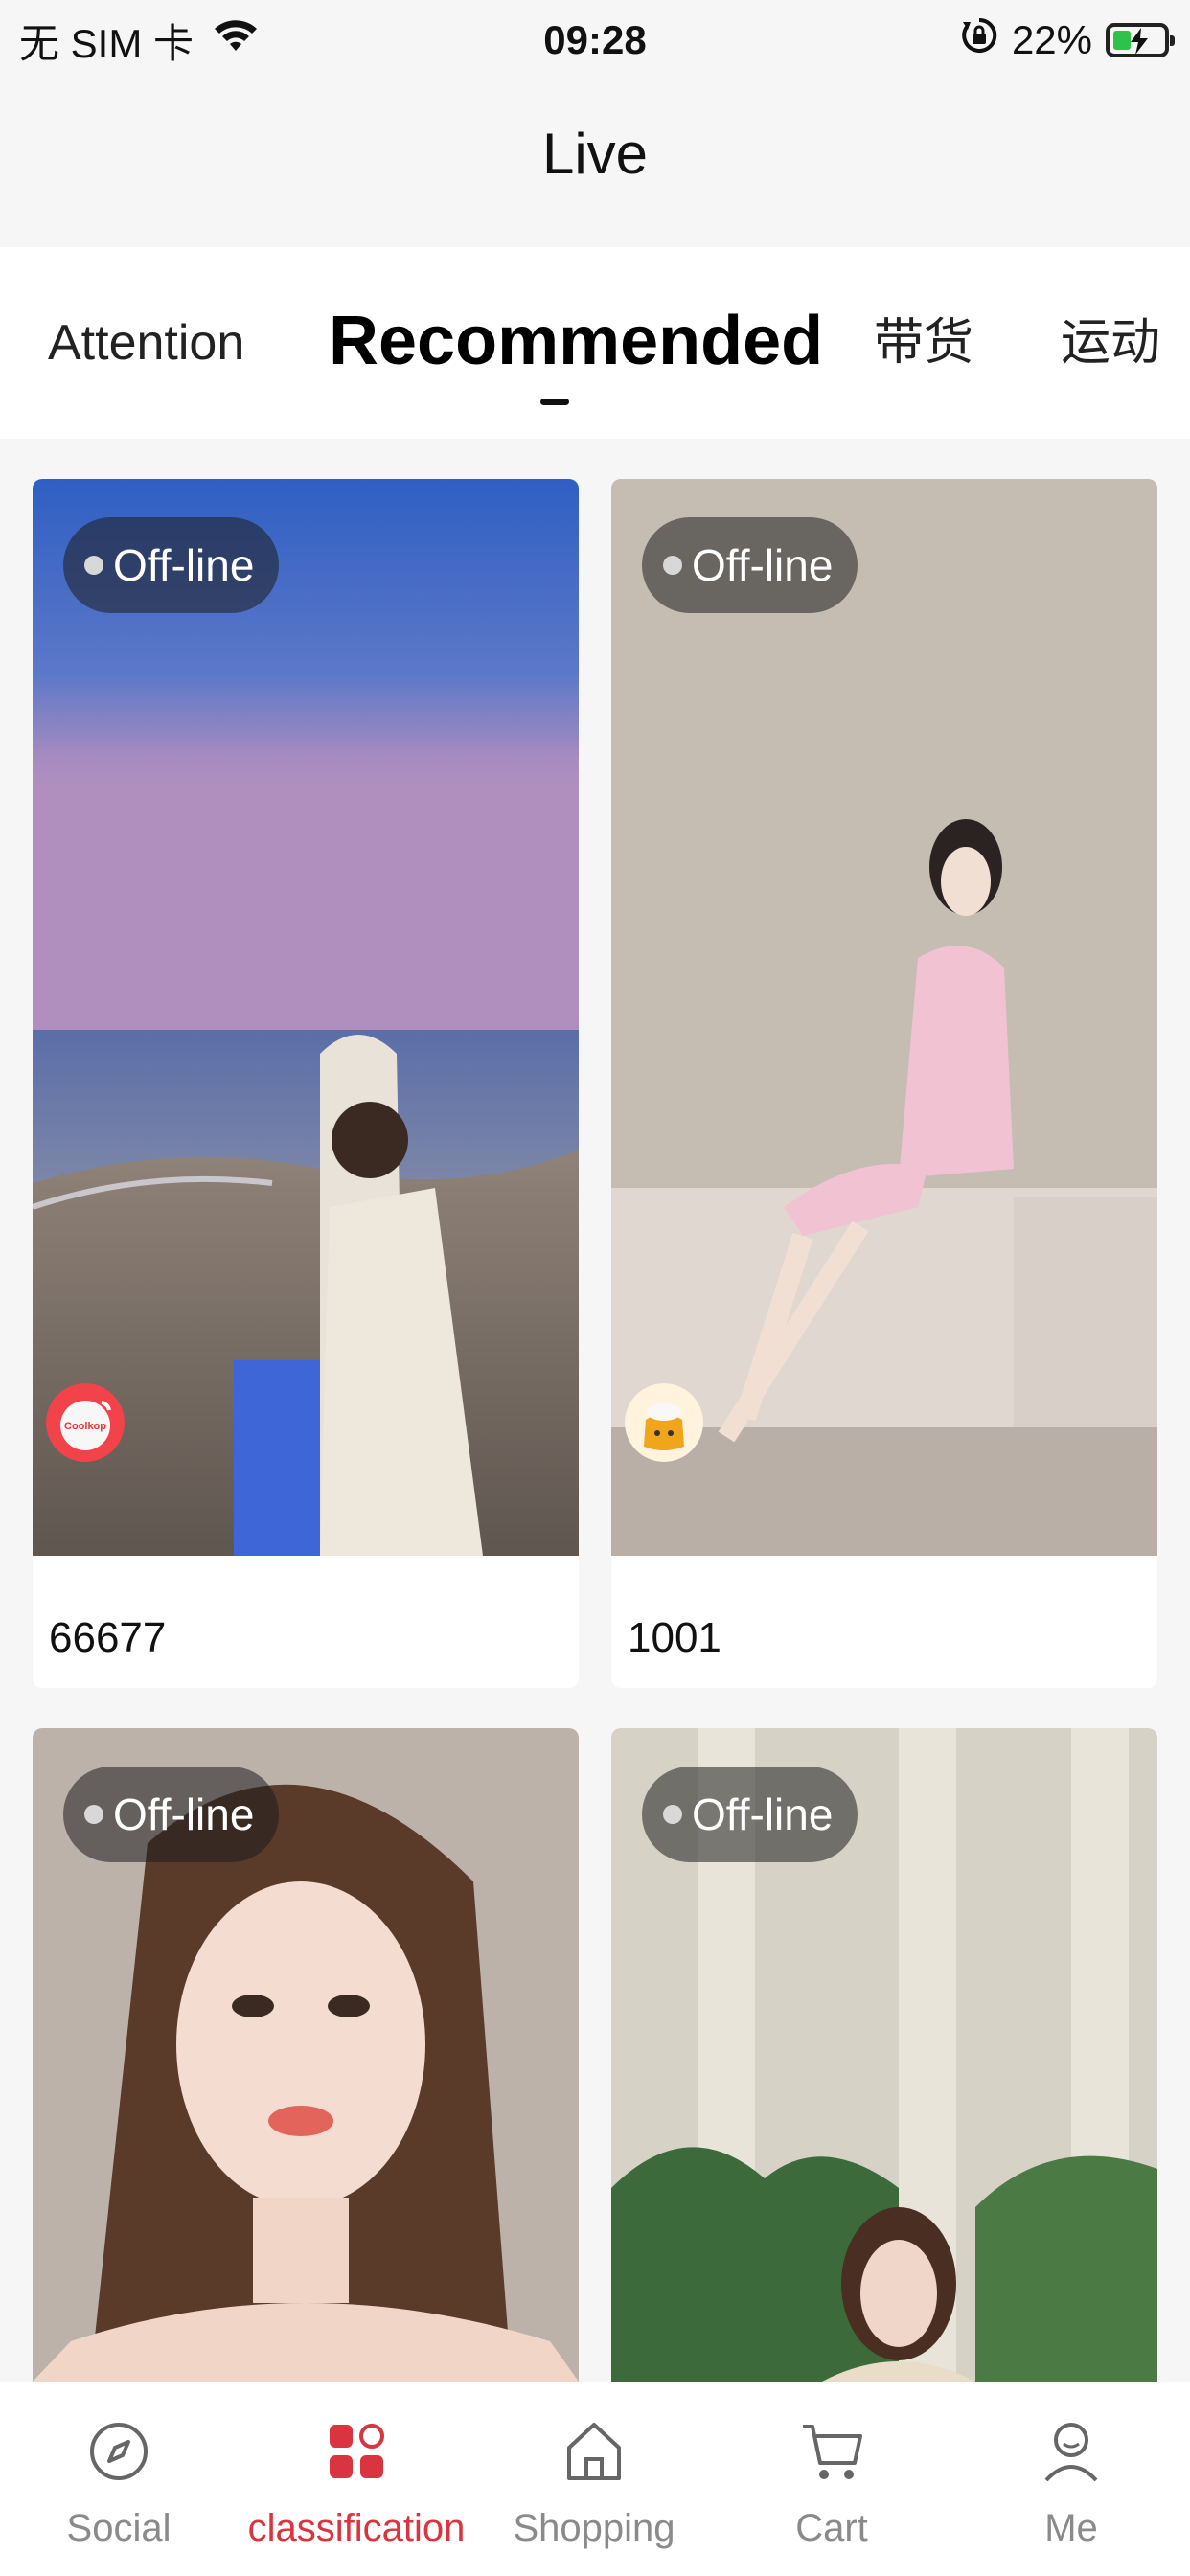  Describe the element at coordinates (108, 1637) in the screenshot. I see `streamer-name: 66677` at that location.